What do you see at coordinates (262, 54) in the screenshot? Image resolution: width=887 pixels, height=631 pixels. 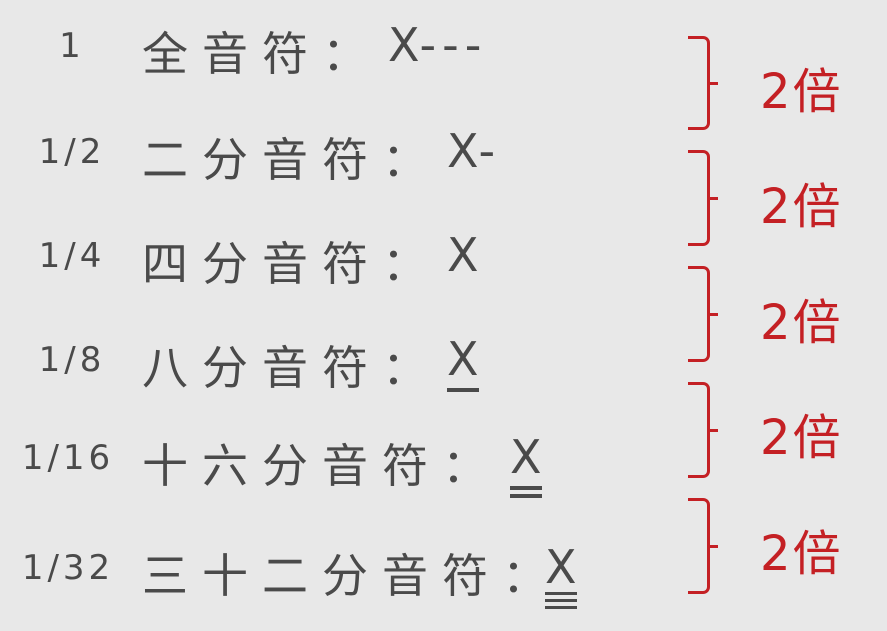 I see `note-name-label: 全音符：` at bounding box center [262, 54].